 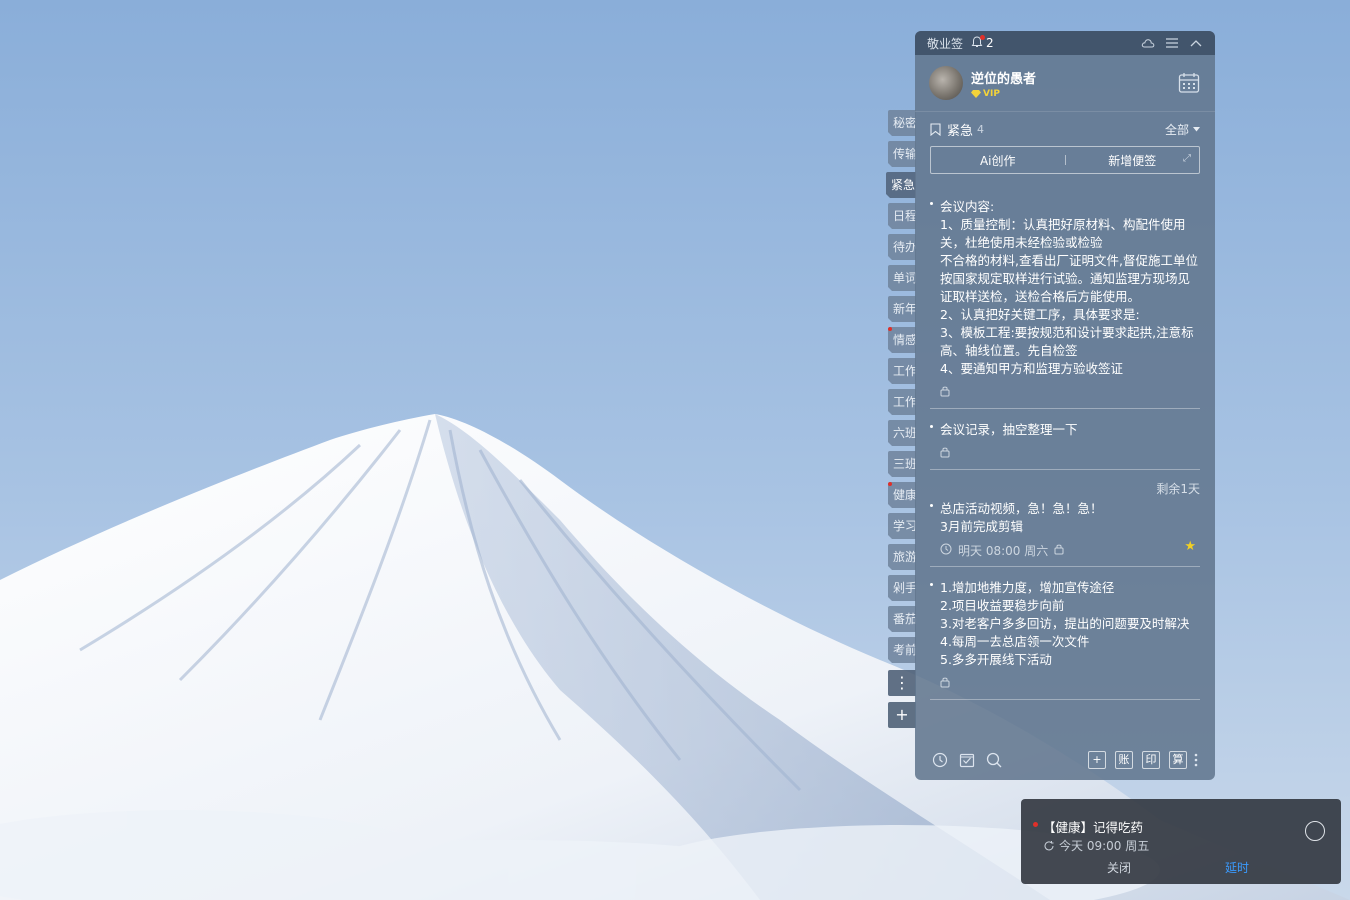 What do you see at coordinates (1021, 517) in the screenshot?
I see `note-text: 总店活动视频，急！急！急！ 3月前完成剪辑` at bounding box center [1021, 517].